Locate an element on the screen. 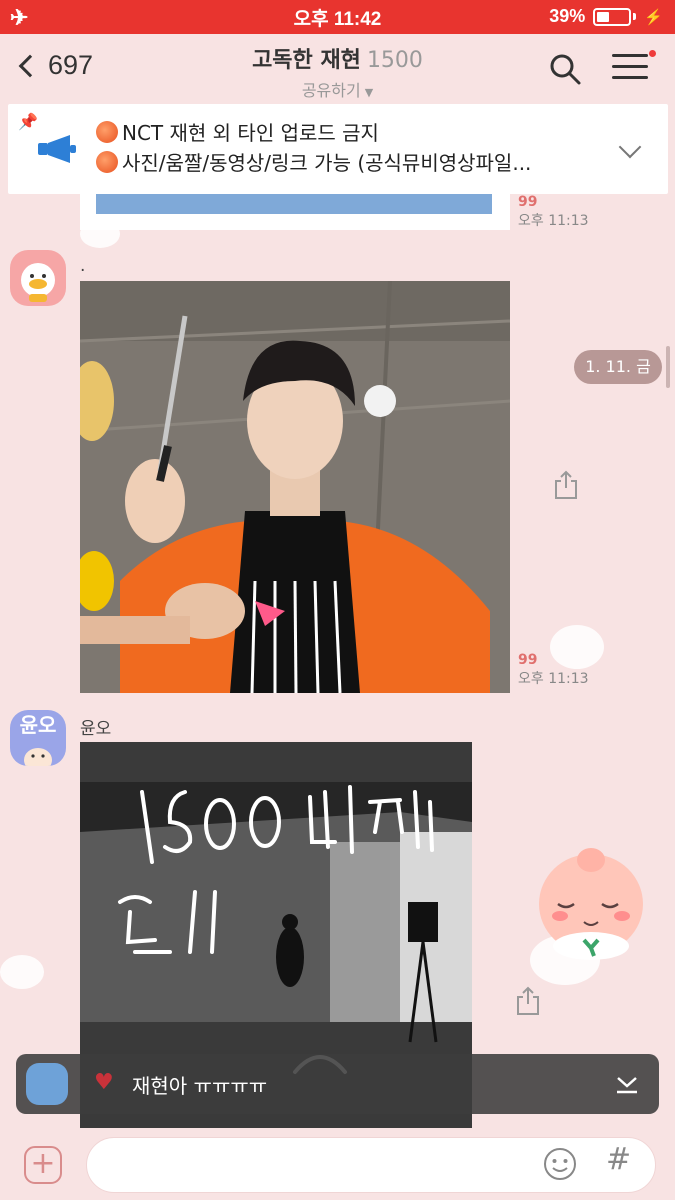 Image resolution: width=675 pixels, height=1200 pixels. chat-header: 697 고독한 재현 1500 공유하기 ▼ is located at coordinates (337, 69).